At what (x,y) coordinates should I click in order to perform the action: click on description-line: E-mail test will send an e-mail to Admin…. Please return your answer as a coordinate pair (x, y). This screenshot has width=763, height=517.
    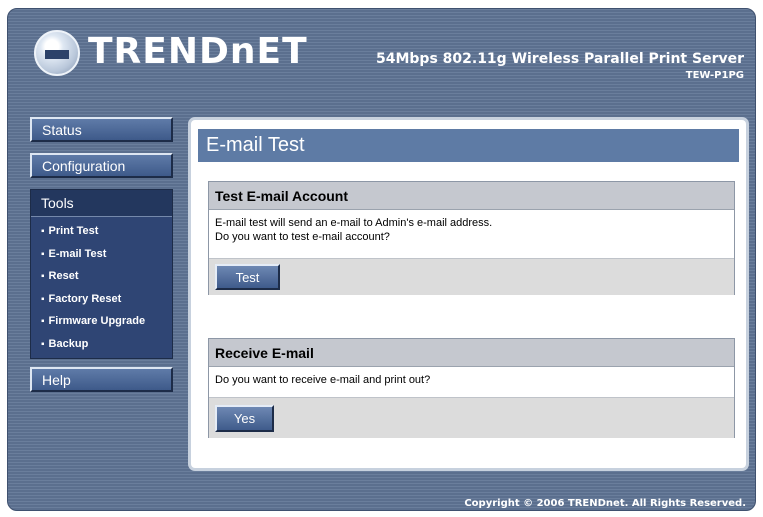
    Looking at the image, I should click on (354, 223).